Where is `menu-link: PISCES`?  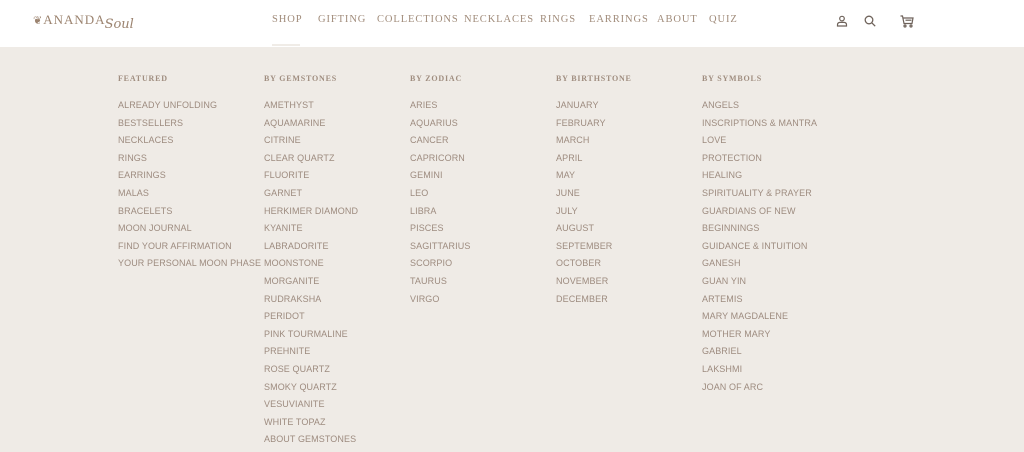
menu-link: PISCES is located at coordinates (440, 231).